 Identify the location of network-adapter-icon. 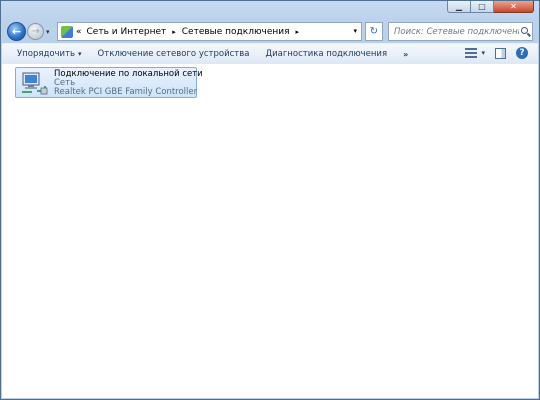
(35, 83).